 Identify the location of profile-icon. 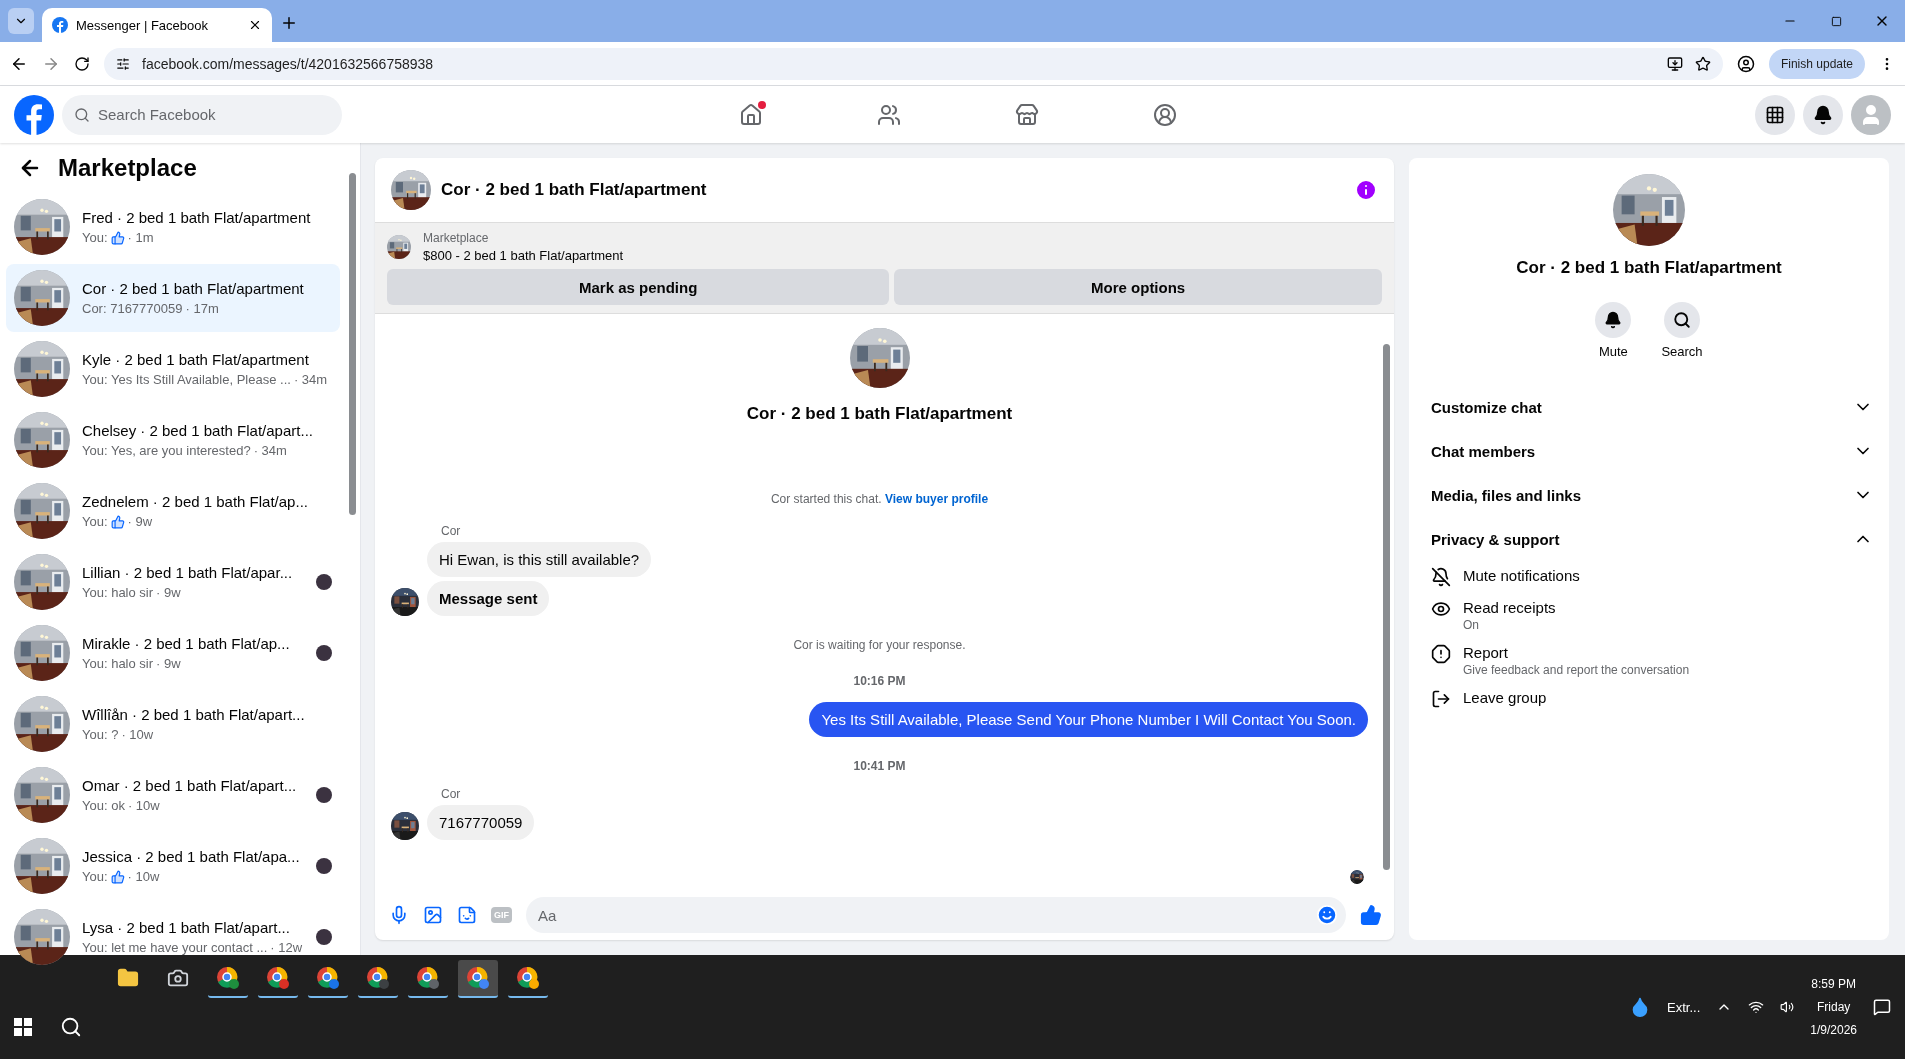
(1745, 63).